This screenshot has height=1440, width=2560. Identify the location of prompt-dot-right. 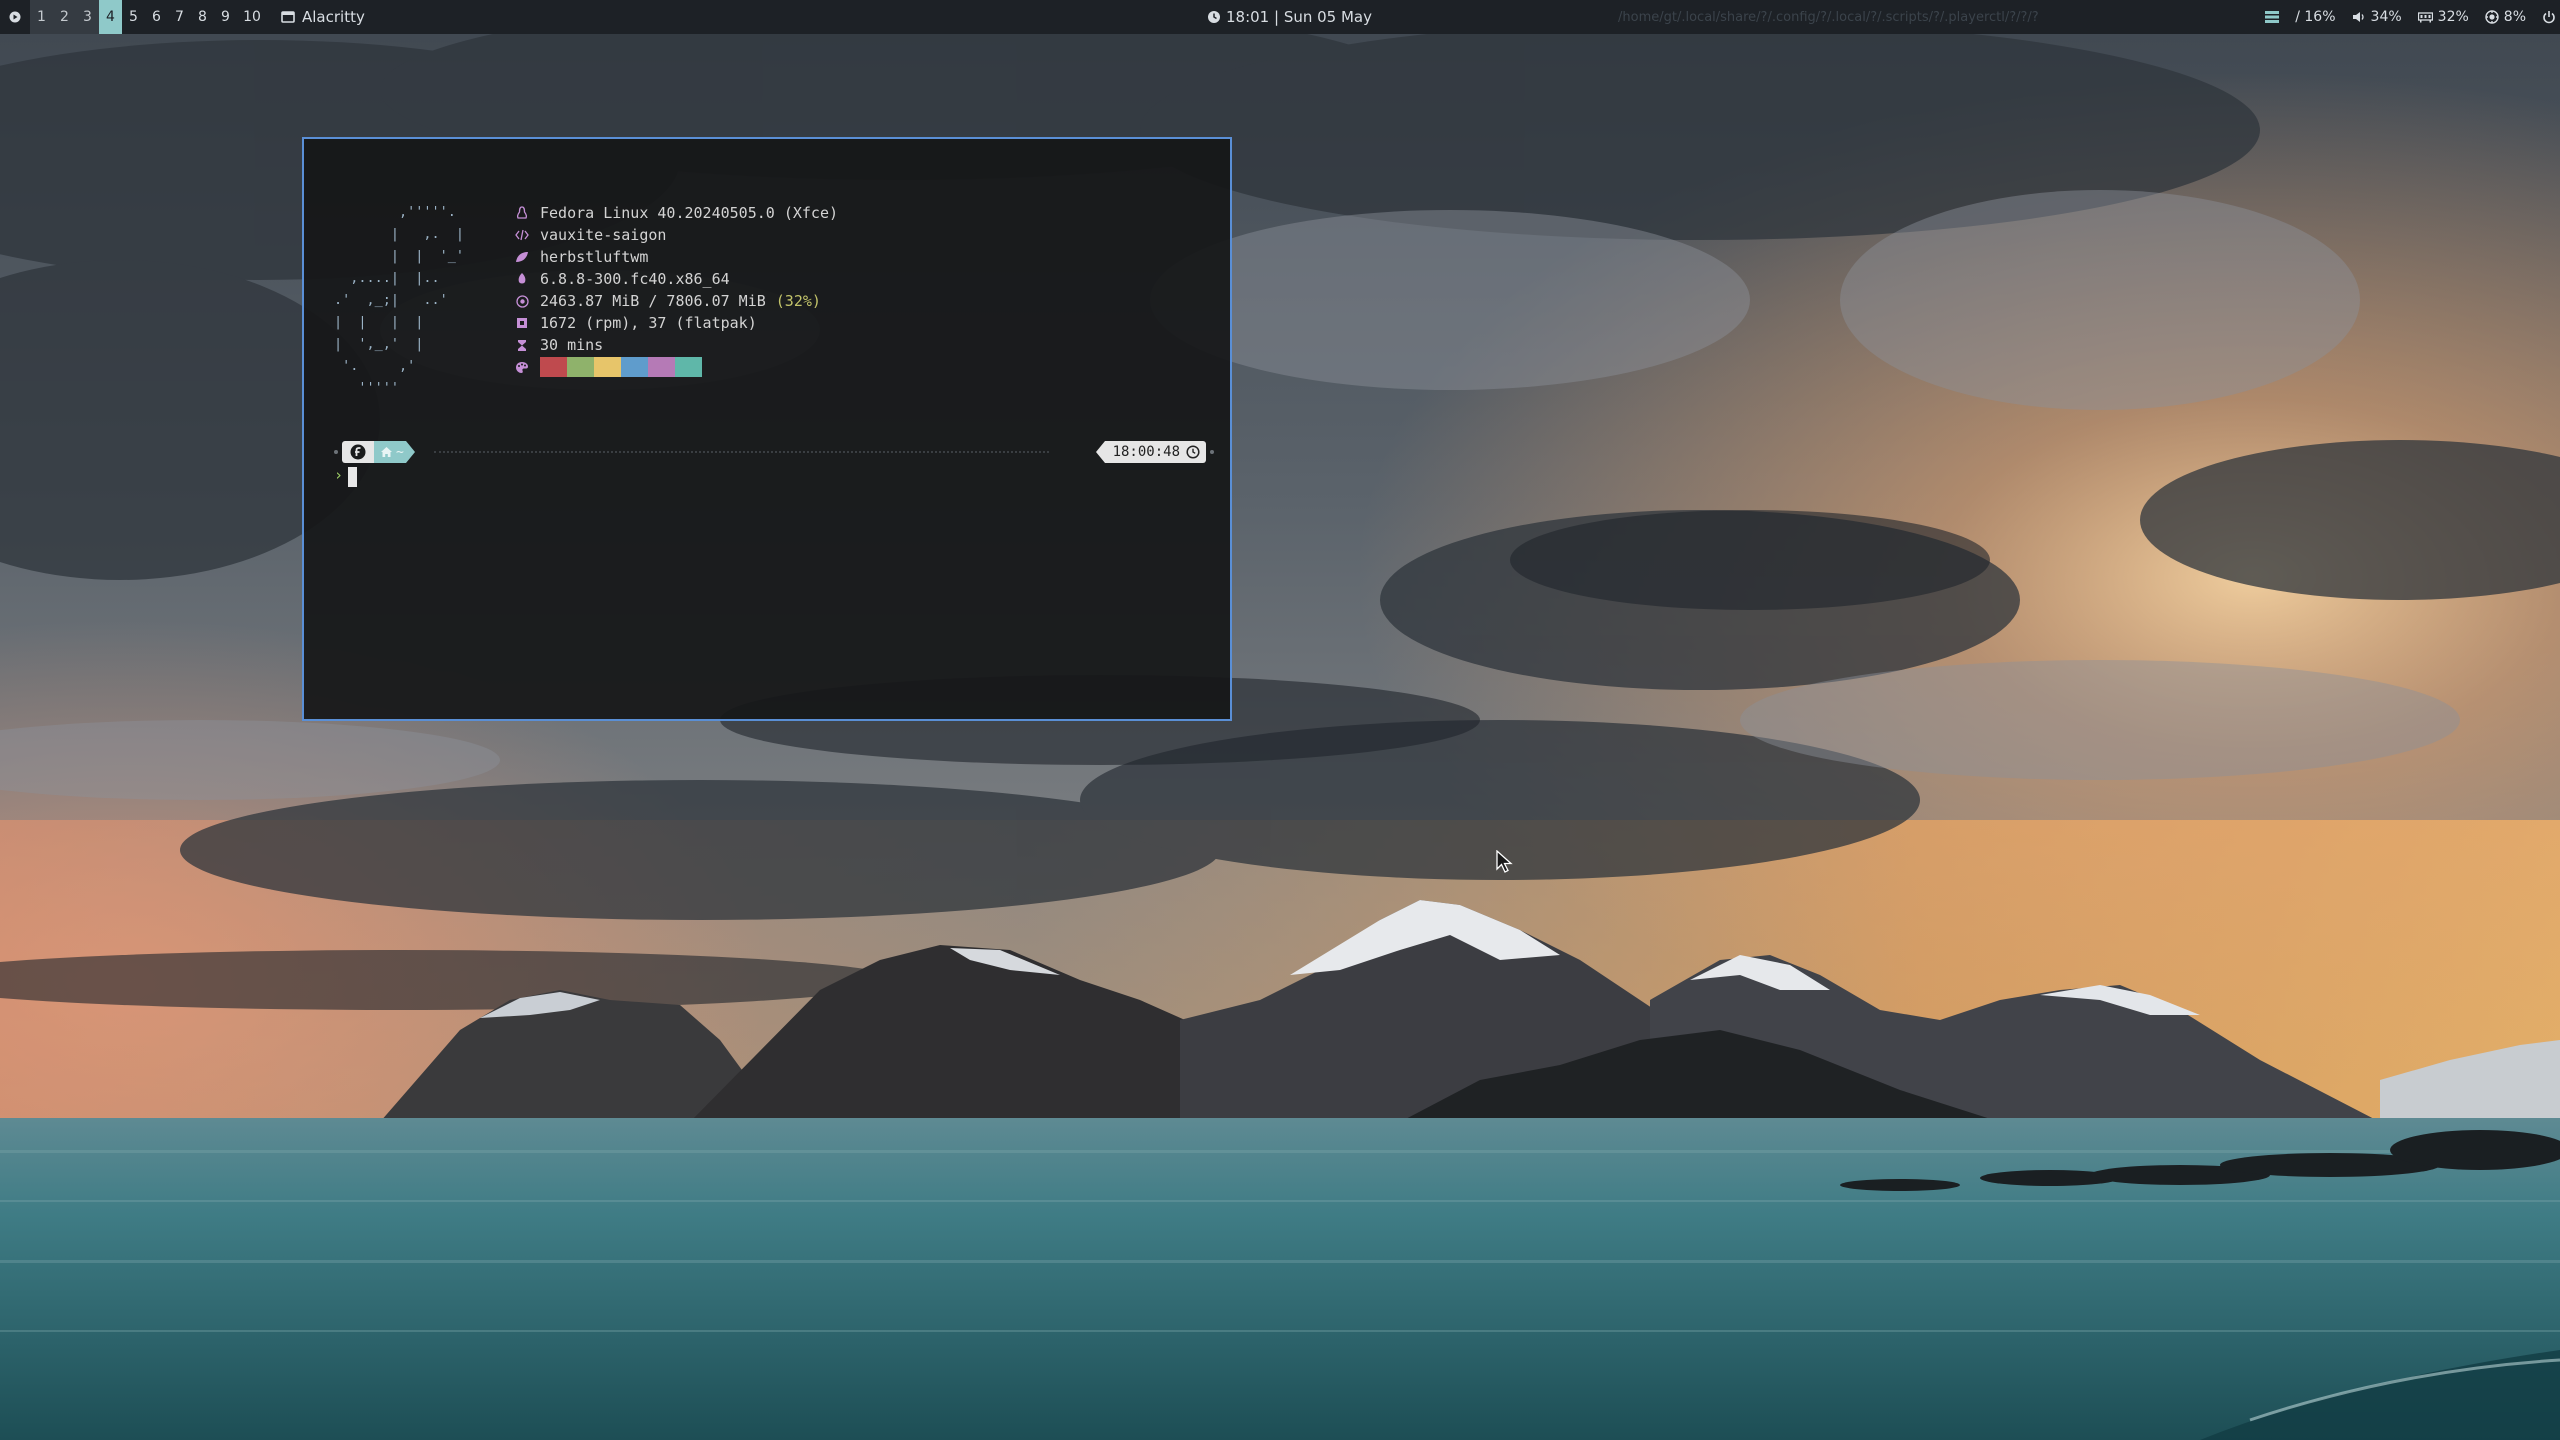
(1212, 452).